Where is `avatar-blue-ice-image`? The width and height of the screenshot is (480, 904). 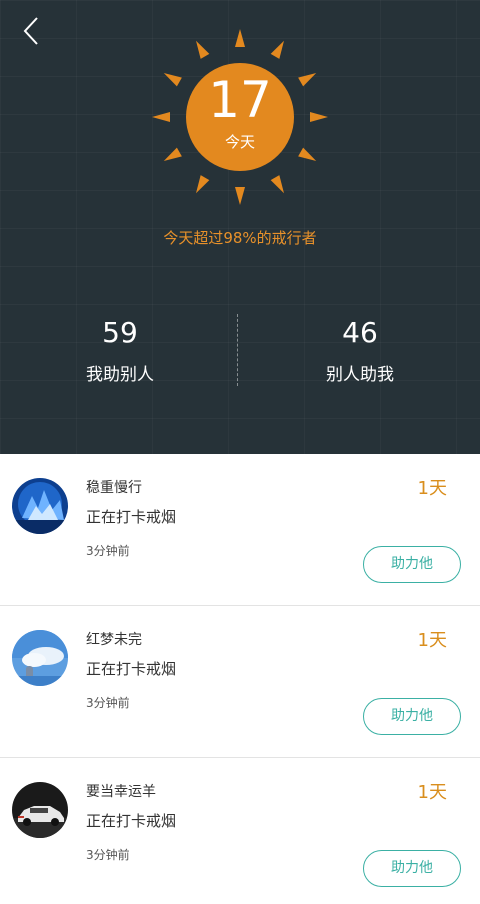 avatar-blue-ice-image is located at coordinates (40, 506).